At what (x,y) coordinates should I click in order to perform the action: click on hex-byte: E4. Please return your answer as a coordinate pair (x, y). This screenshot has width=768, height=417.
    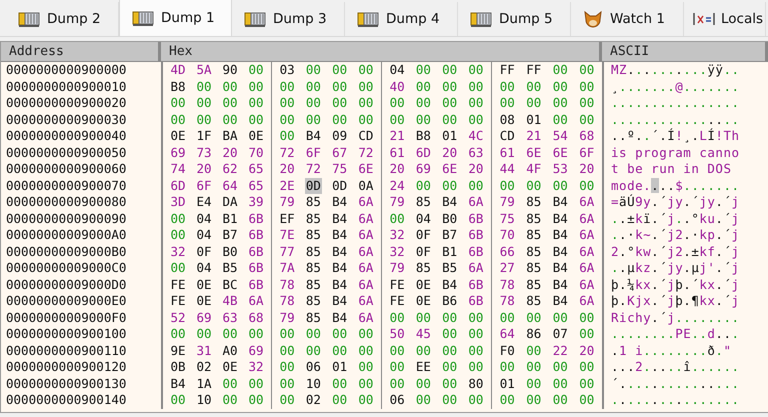
    Looking at the image, I should click on (204, 202).